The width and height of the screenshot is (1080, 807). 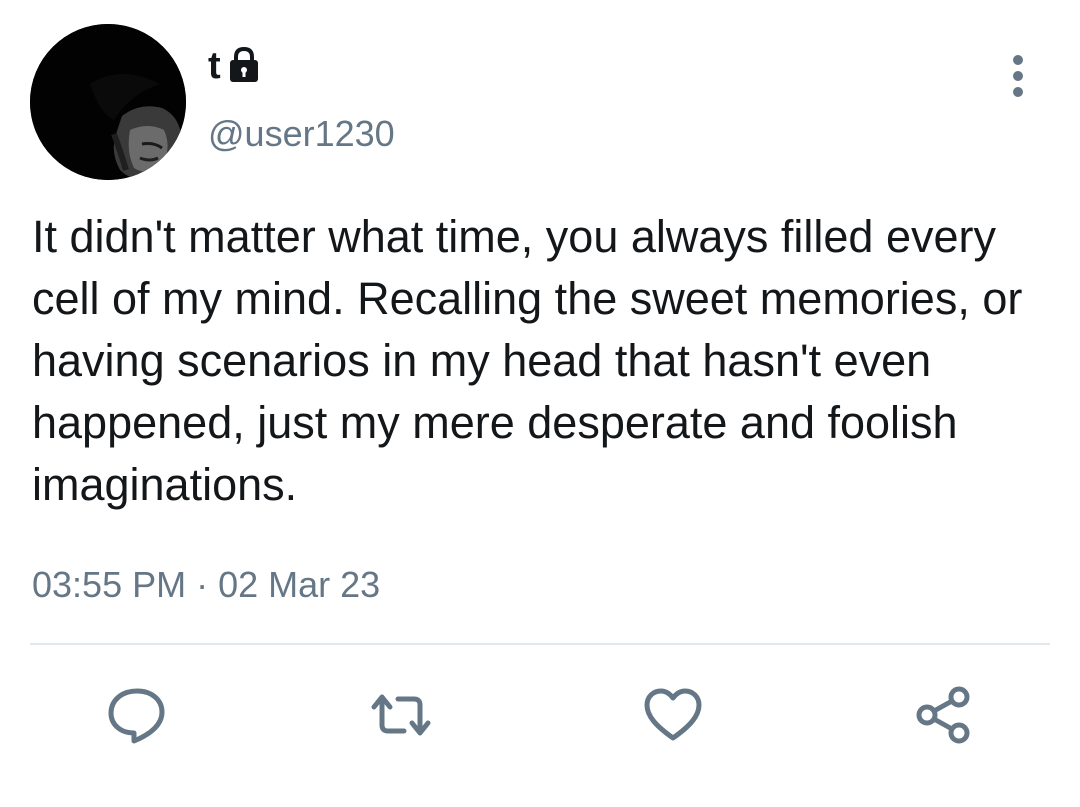 What do you see at coordinates (214, 66) in the screenshot?
I see `display-name-text: t` at bounding box center [214, 66].